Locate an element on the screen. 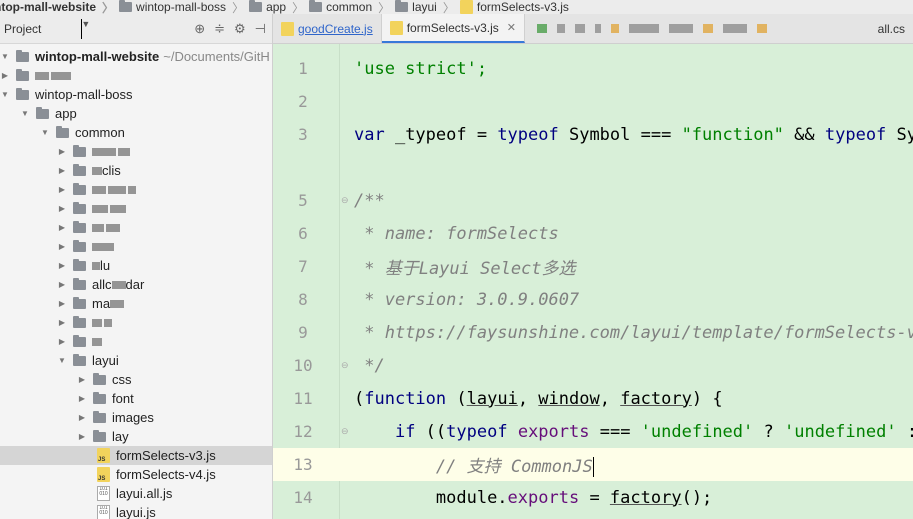 The width and height of the screenshot is (913, 519). code-text: 'use strict'; is located at coordinates (421, 68).